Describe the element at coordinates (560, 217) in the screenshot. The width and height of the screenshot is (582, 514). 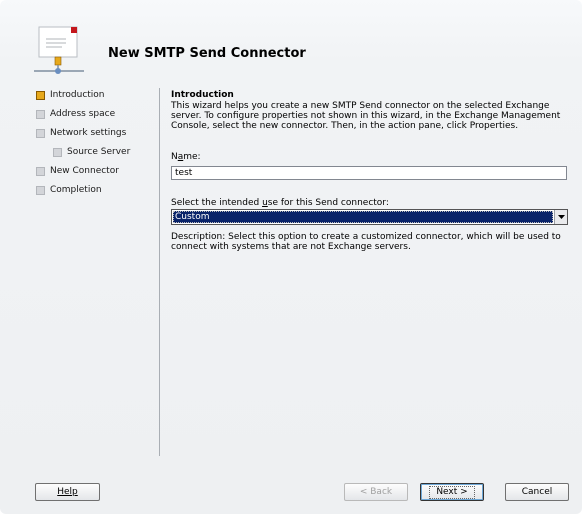
I see `chevron-down-icon` at that location.